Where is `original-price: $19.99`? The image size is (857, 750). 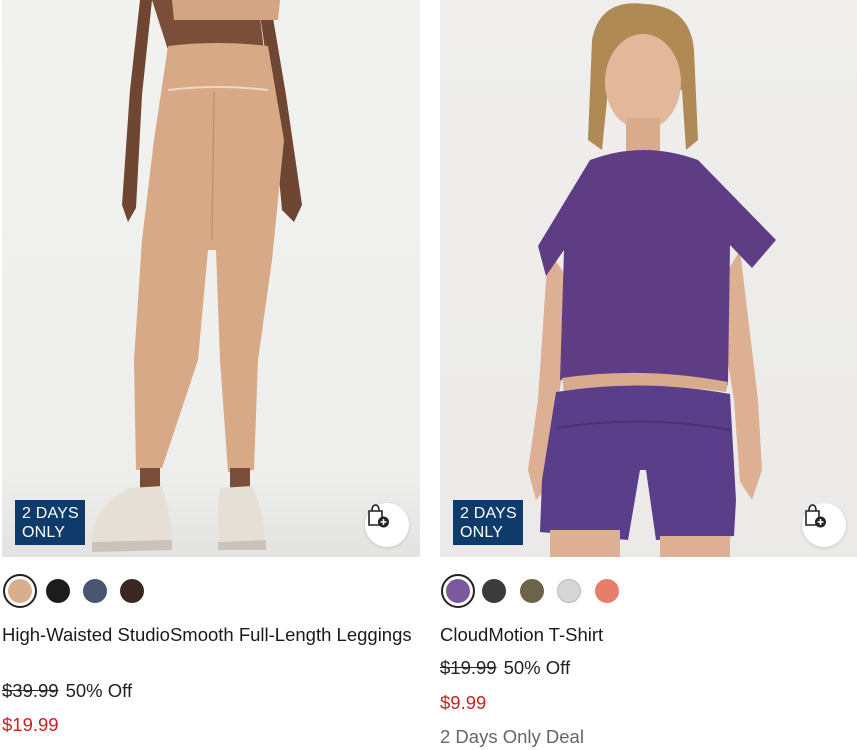
original-price: $19.99 is located at coordinates (468, 667).